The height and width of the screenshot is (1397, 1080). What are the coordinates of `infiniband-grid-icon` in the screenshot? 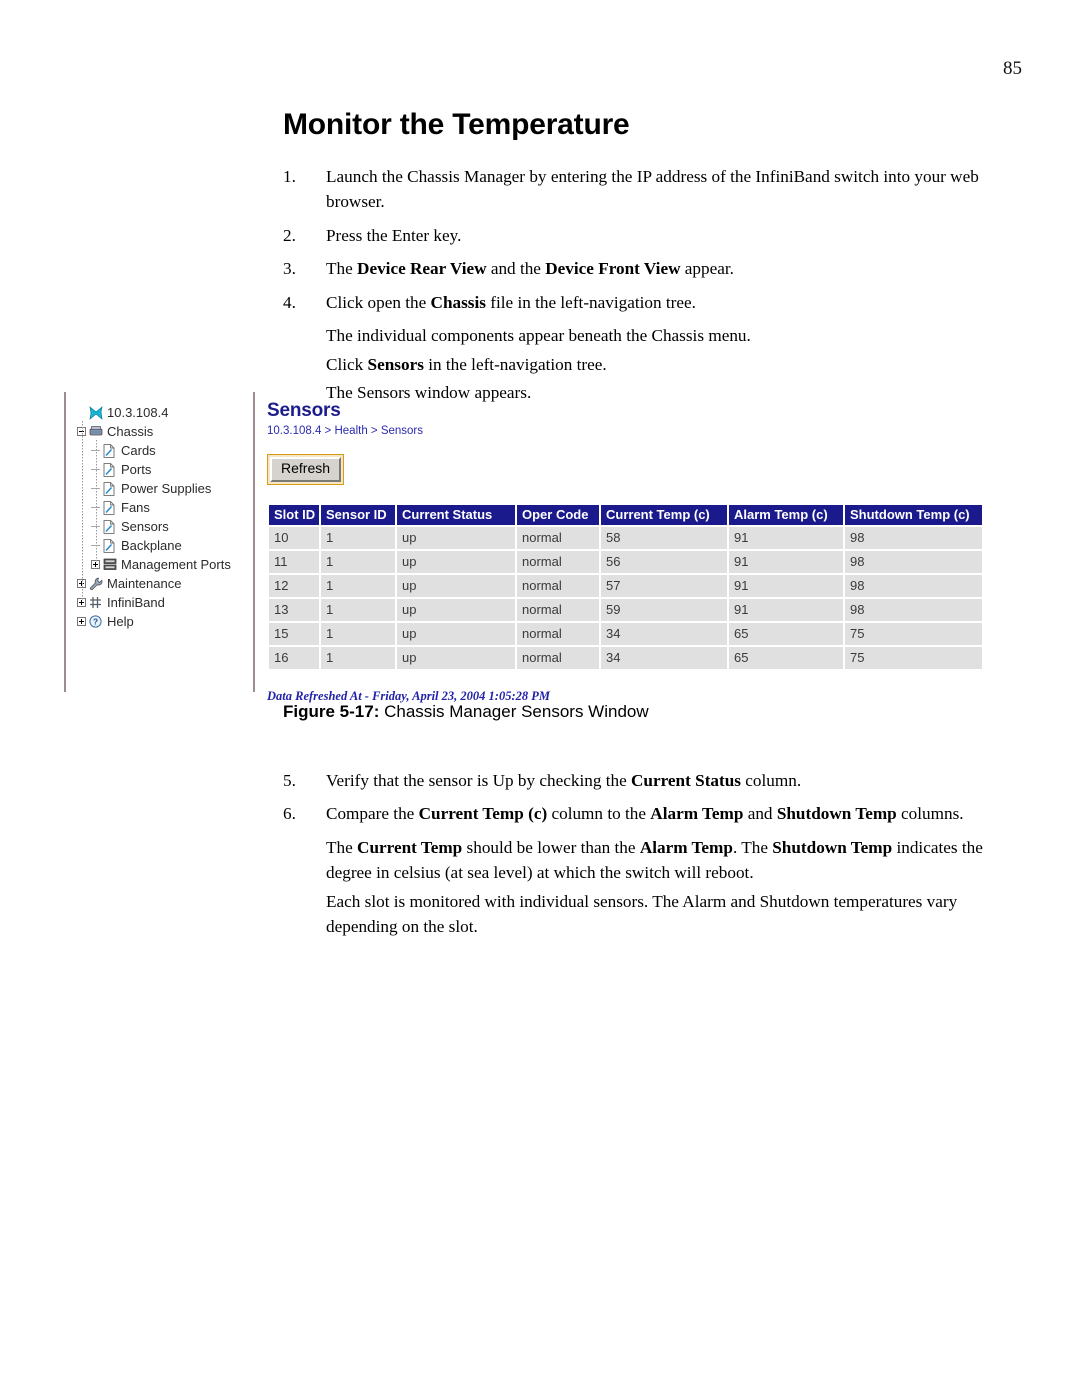 It's located at (96, 603).